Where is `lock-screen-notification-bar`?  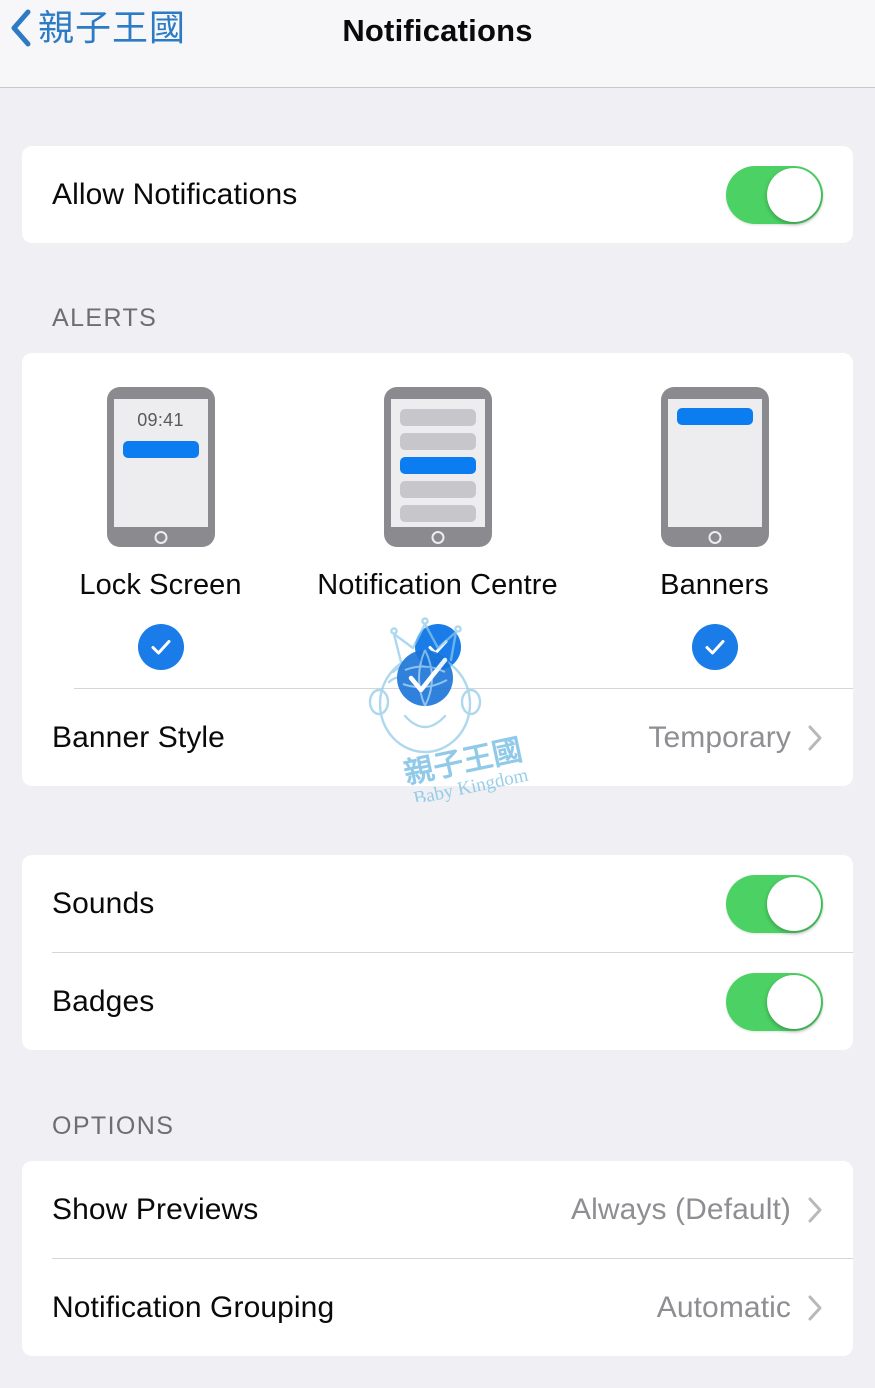 lock-screen-notification-bar is located at coordinates (160, 449).